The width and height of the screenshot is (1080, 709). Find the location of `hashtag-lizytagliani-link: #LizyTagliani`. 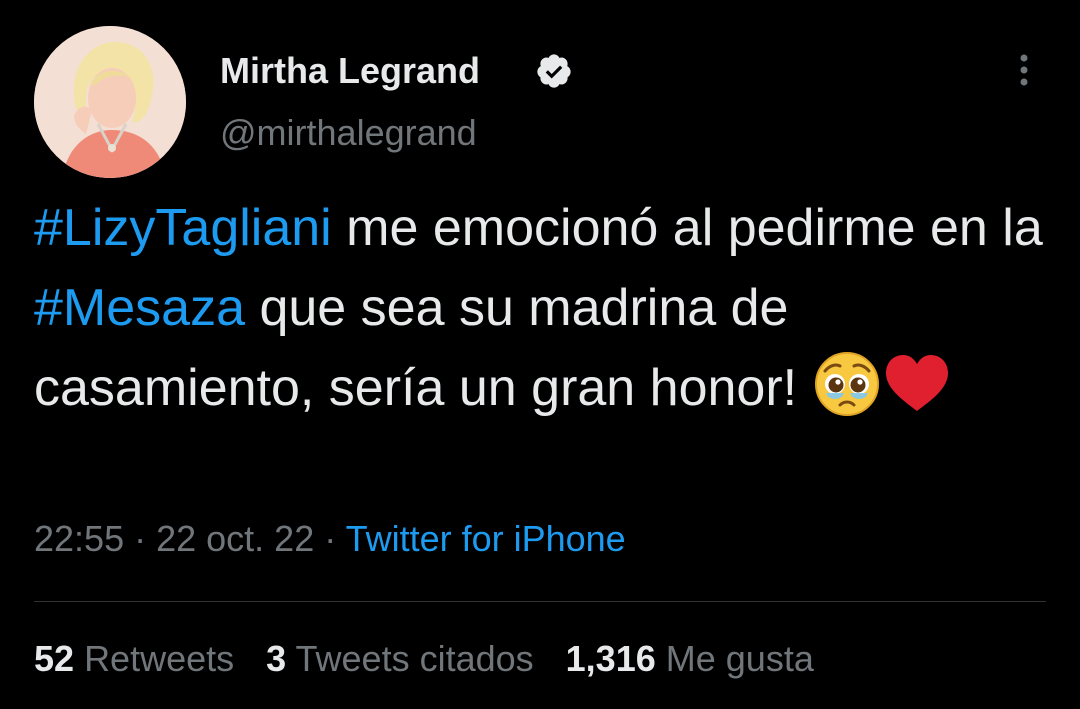

hashtag-lizytagliani-link: #LizyTagliani is located at coordinates (183, 228).